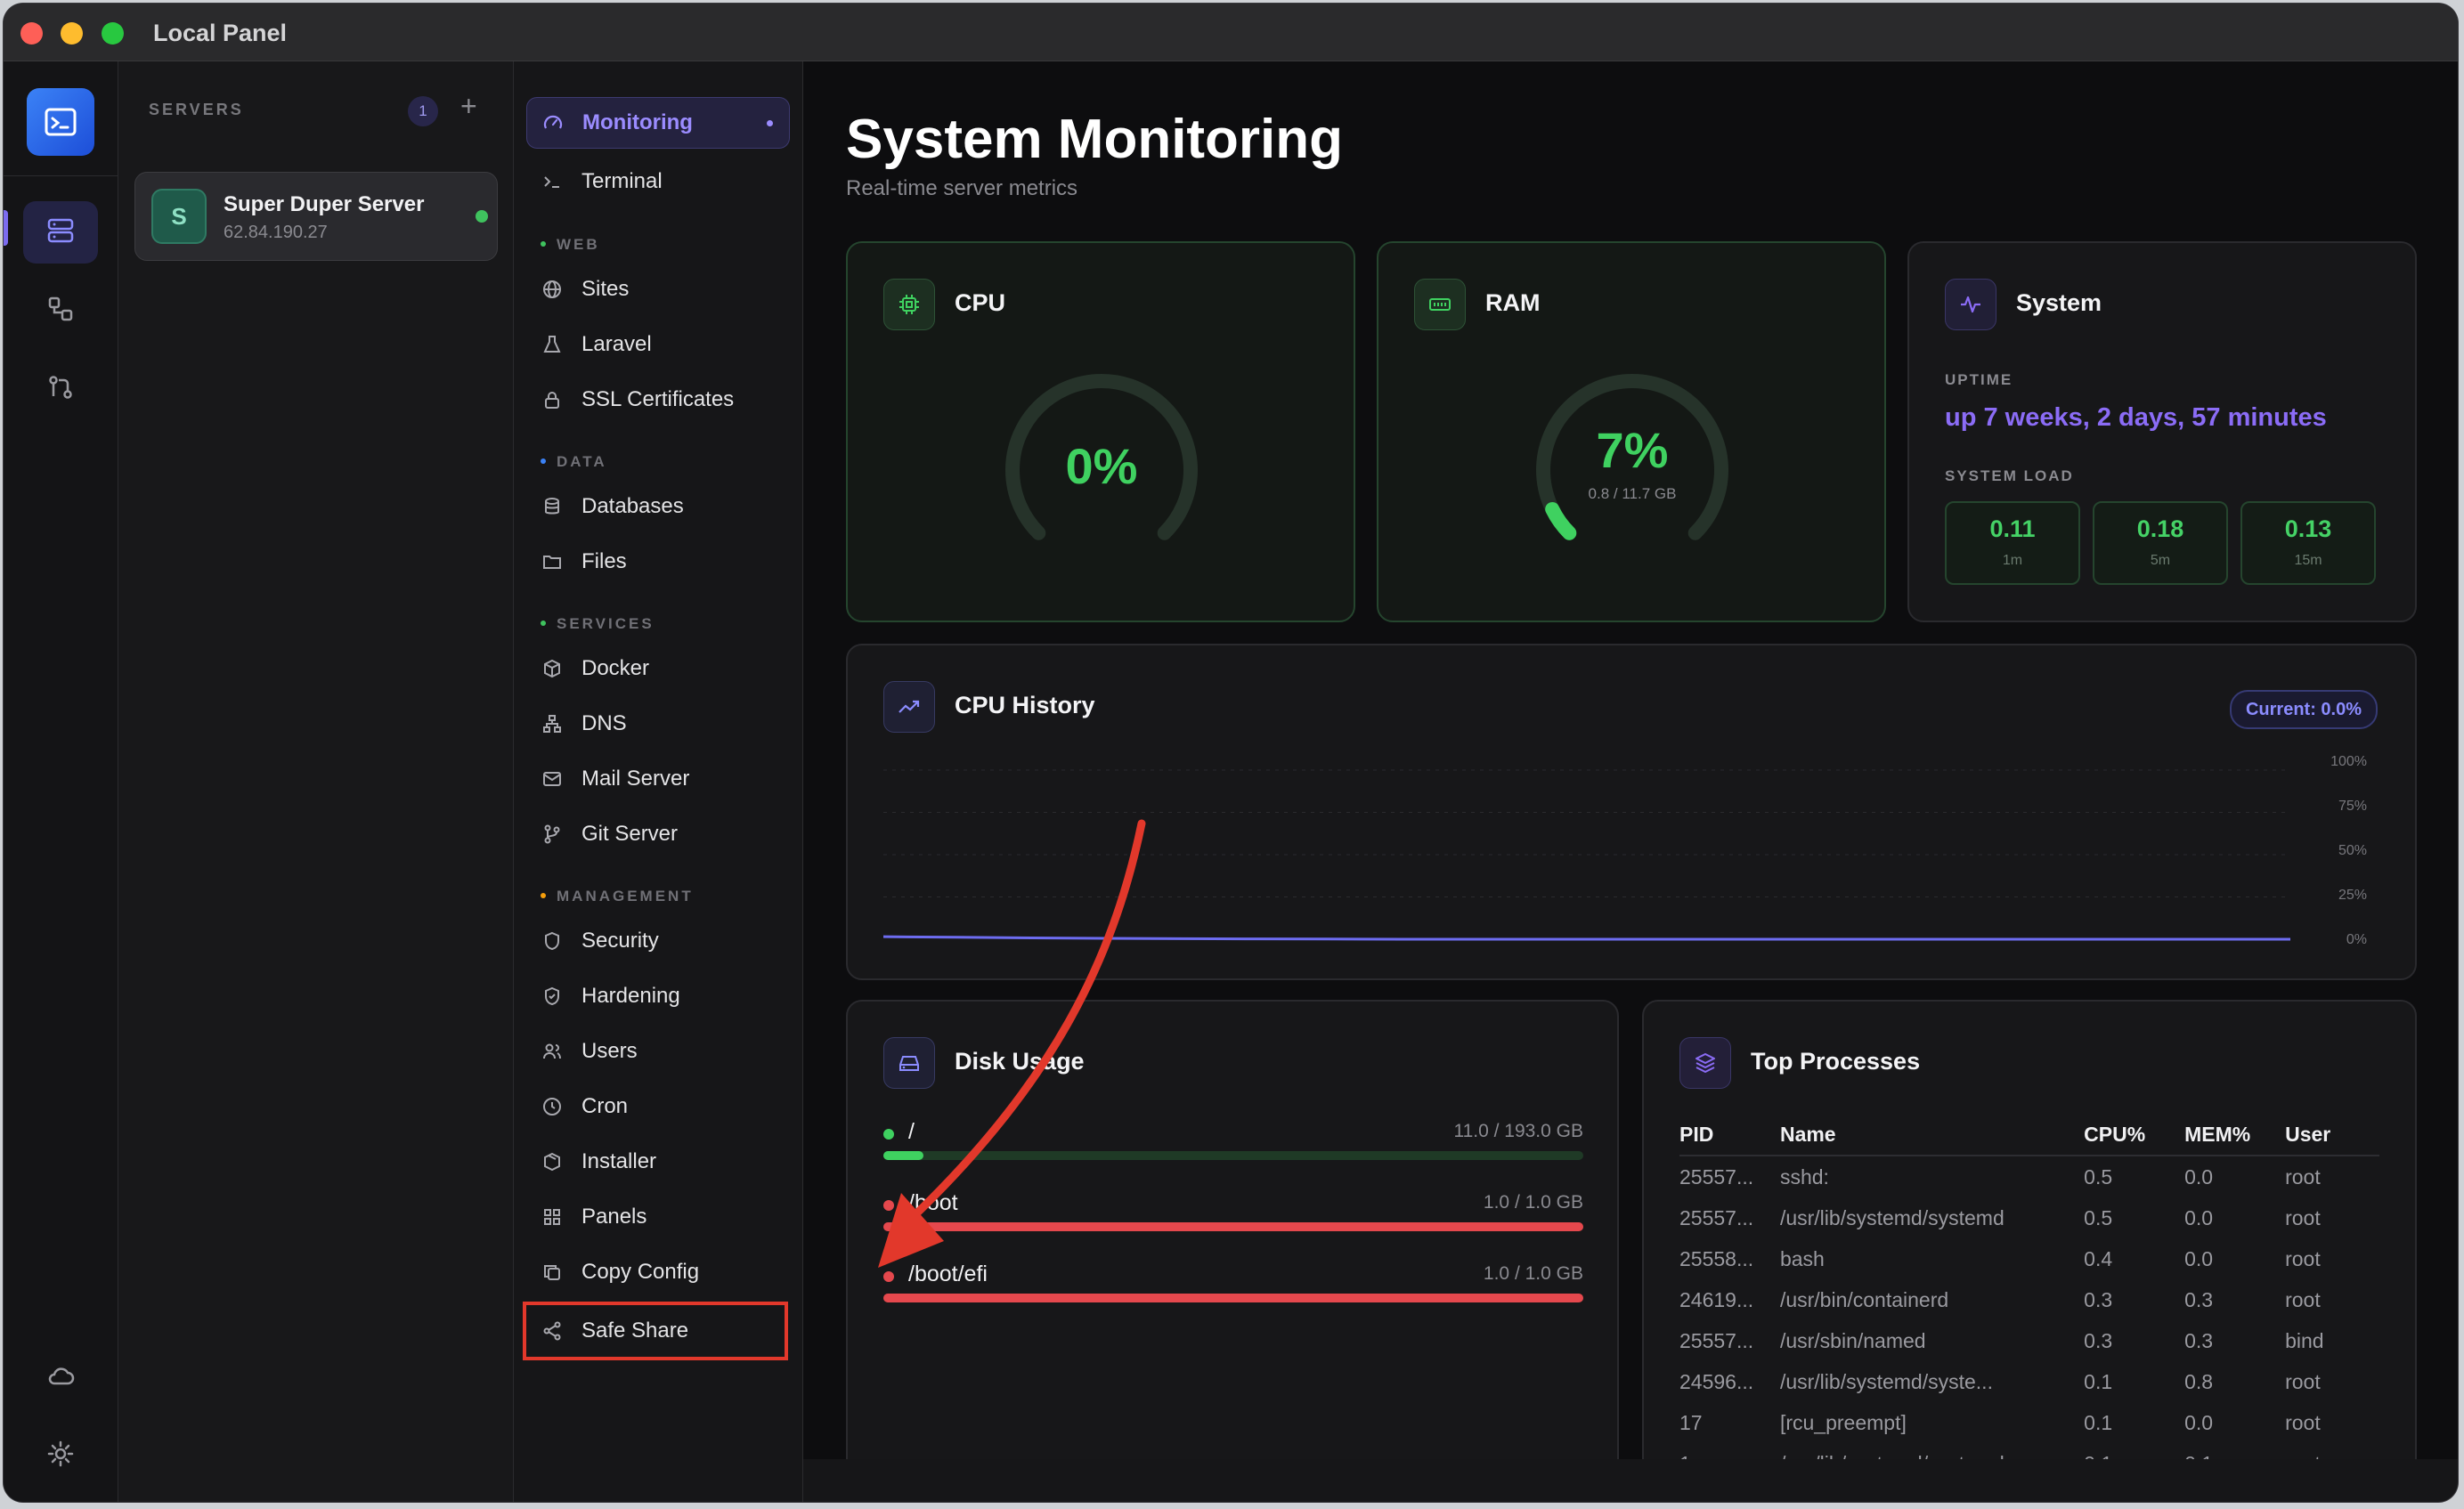 This screenshot has width=2464, height=1509. What do you see at coordinates (1802, 1258) in the screenshot?
I see `table-cell: bash` at bounding box center [1802, 1258].